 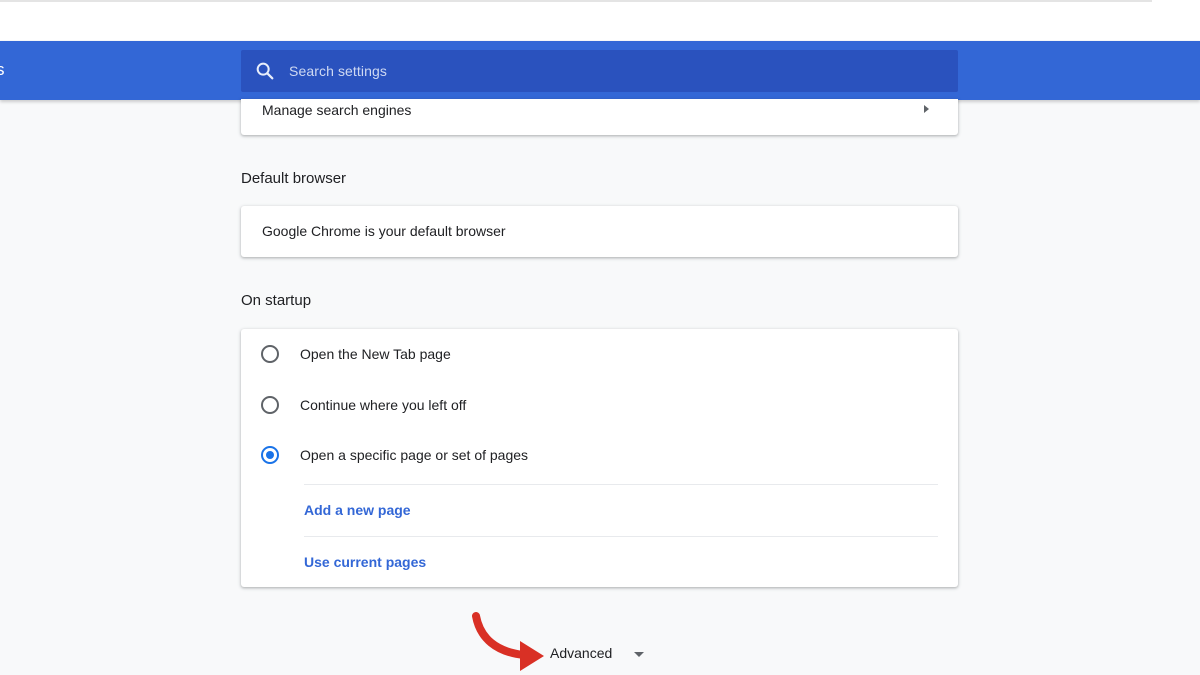 I want to click on use-current-pages-link: Use current pages, so click(x=365, y=562).